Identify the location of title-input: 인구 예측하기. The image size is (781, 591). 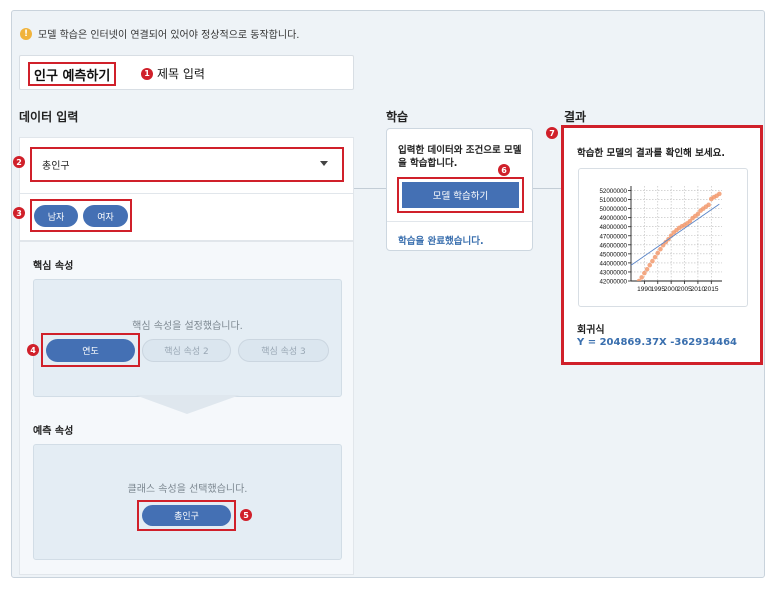
(72, 74).